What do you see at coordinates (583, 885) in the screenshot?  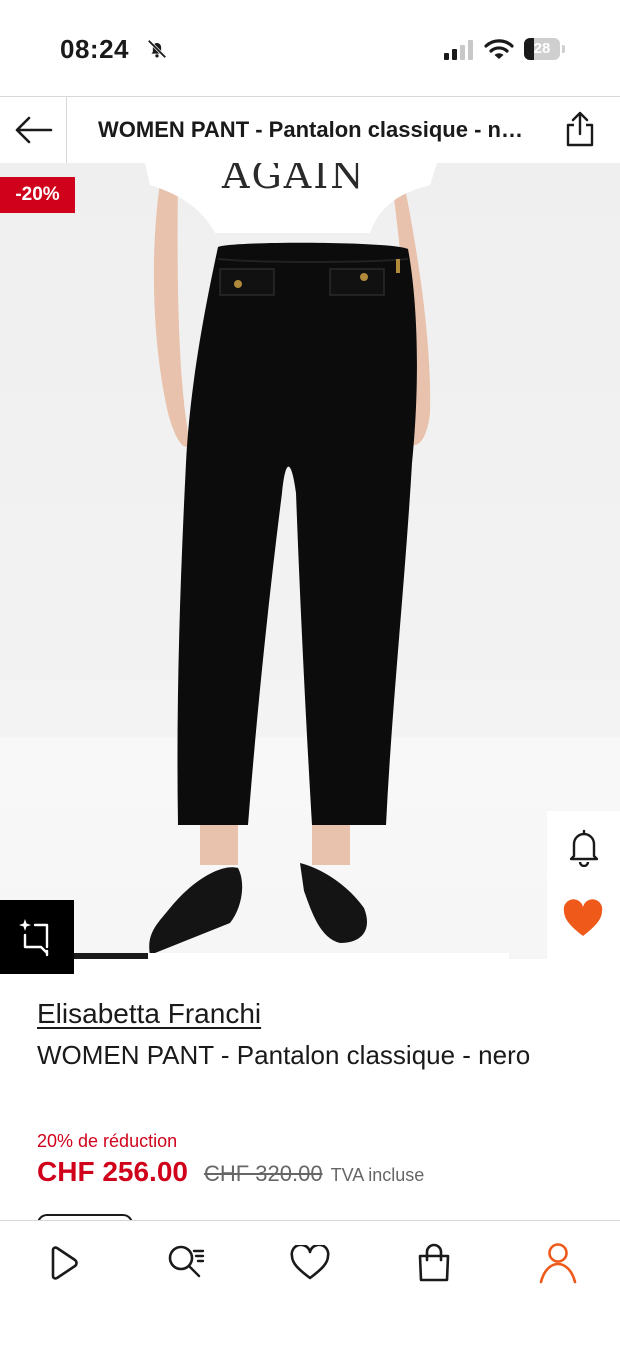 I see `image-side-actions` at bounding box center [583, 885].